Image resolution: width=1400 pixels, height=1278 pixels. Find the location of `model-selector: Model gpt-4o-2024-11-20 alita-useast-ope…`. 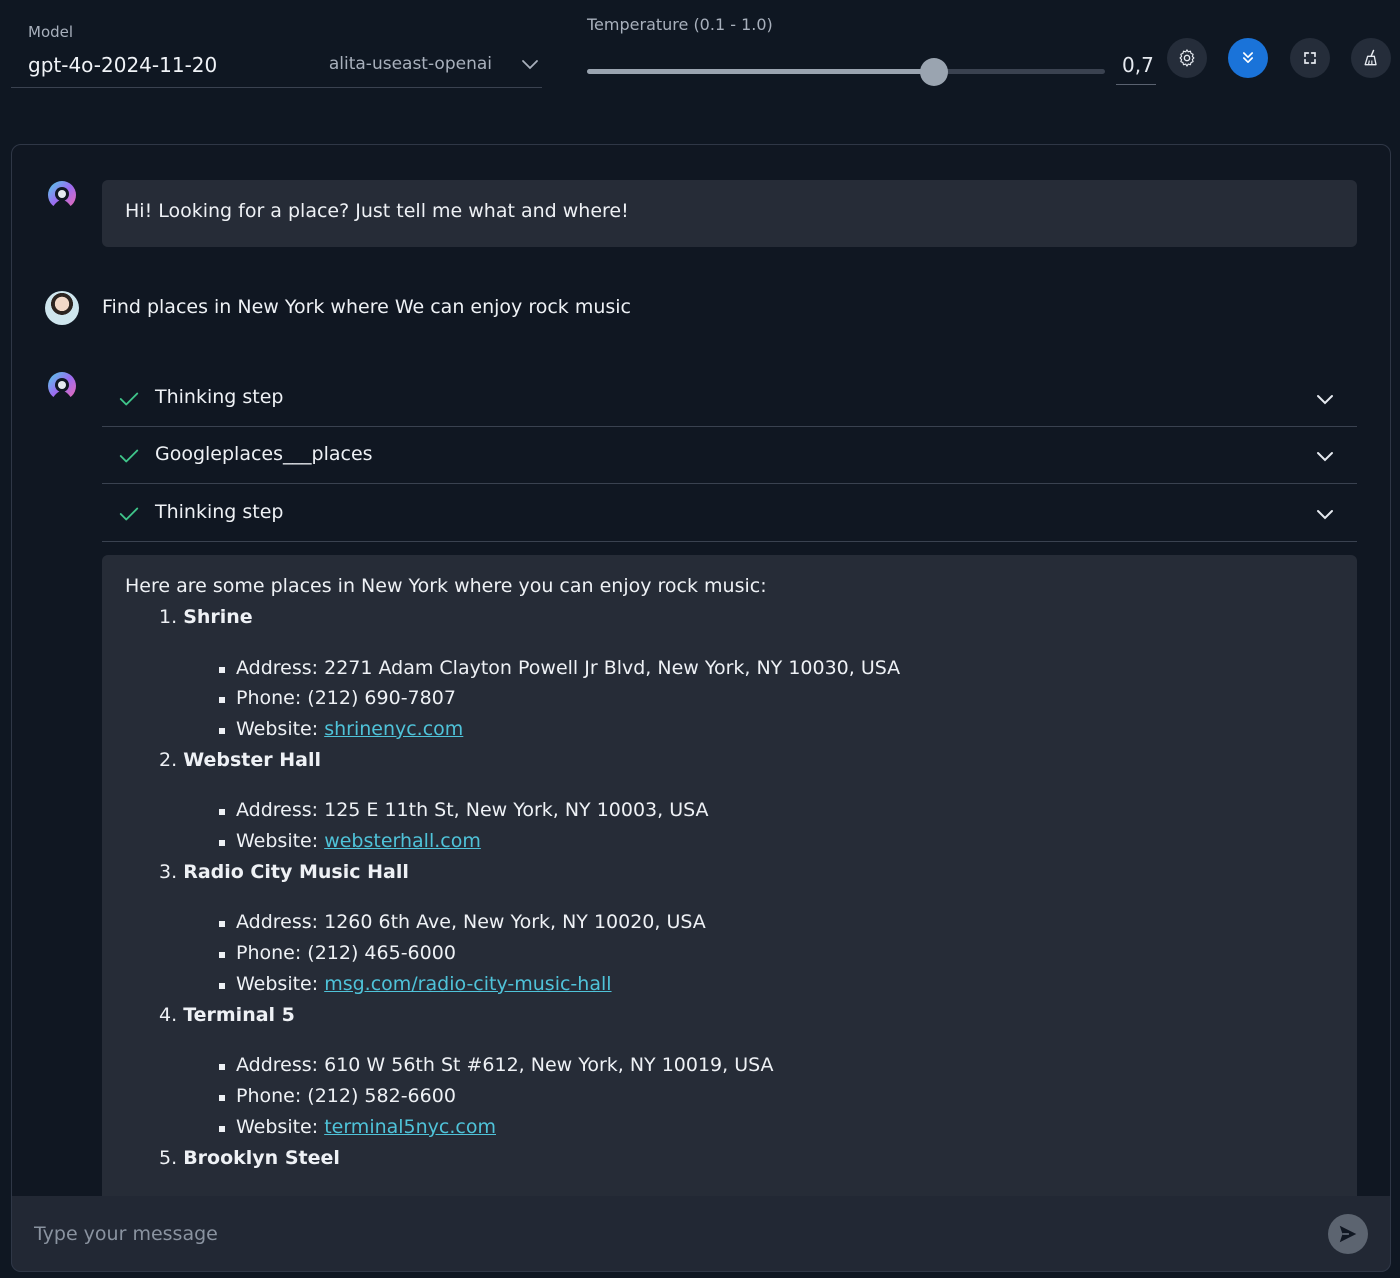

model-selector: Model gpt-4o-2024-11-20 alita-useast-ope… is located at coordinates (276, 53).